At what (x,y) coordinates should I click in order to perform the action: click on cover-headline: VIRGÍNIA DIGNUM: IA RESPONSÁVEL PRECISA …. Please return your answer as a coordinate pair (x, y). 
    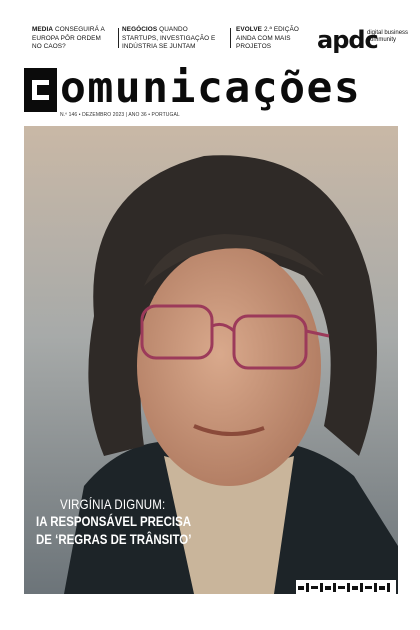
    Looking at the image, I should click on (146, 522).